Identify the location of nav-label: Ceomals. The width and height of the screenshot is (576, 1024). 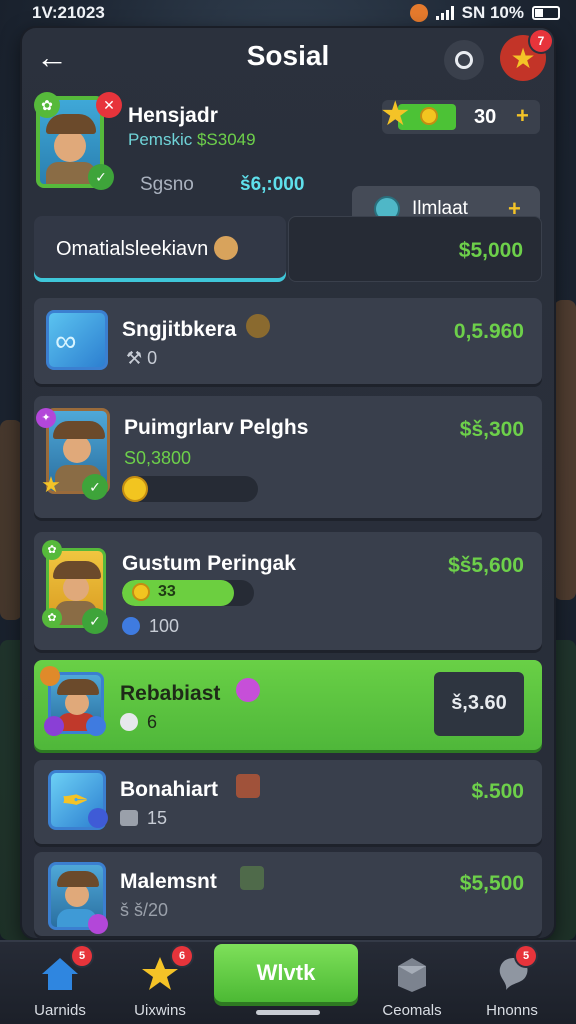
(412, 1010).